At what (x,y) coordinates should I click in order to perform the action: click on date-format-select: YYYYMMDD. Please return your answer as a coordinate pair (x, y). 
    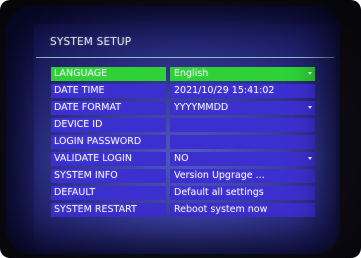
    Looking at the image, I should click on (242, 108).